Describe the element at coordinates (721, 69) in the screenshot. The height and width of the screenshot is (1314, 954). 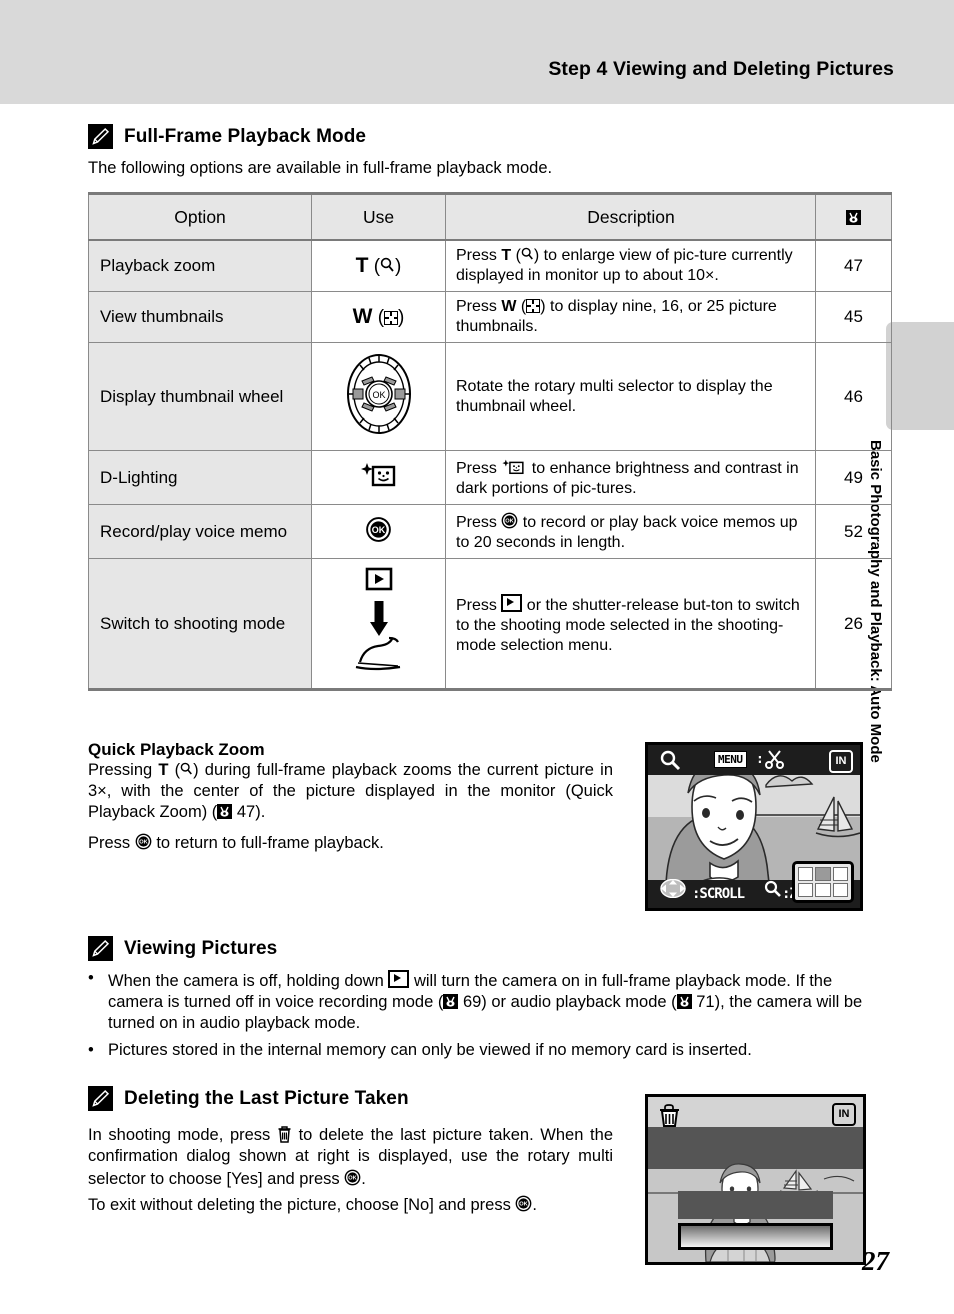
I see `running-header-title: Step 4 Viewing and Deleting Pictures` at that location.